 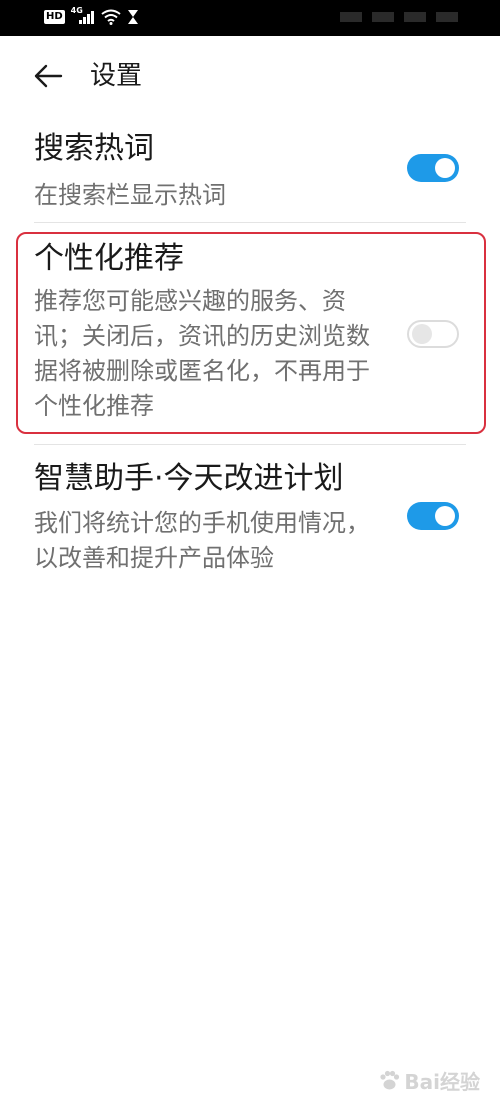 What do you see at coordinates (83, 16) in the screenshot?
I see `signal-icon: 4G` at bounding box center [83, 16].